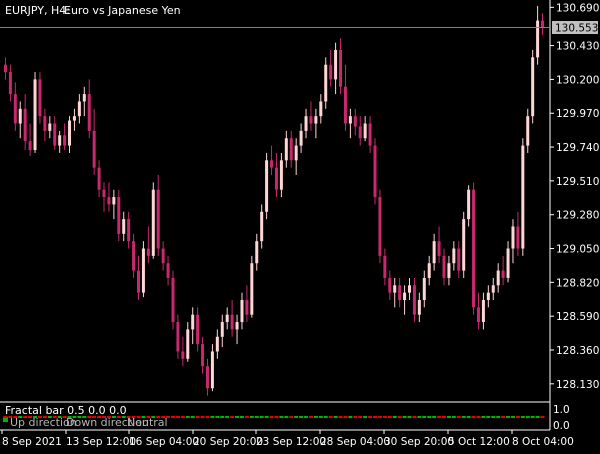  What do you see at coordinates (543, 442) in the screenshot?
I see `time-tick-label: 8 Oct 04:00` at bounding box center [543, 442].